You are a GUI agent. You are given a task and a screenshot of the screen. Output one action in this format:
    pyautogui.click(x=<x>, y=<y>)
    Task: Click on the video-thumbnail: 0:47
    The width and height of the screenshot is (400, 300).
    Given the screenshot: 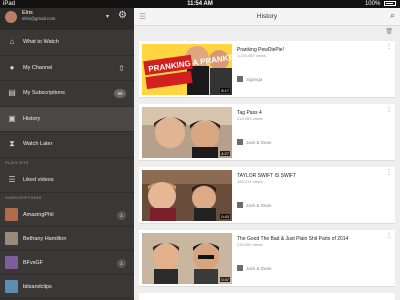 What is the action you would take?
    pyautogui.click(x=187, y=258)
    